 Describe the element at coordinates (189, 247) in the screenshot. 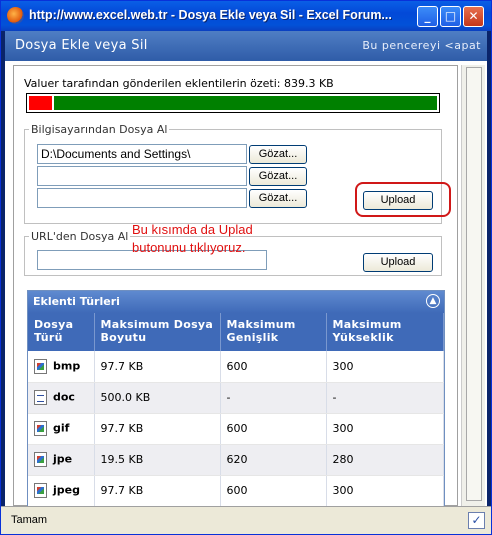

I see `annotation-line-2: butonunu tıklıyoruz.` at that location.